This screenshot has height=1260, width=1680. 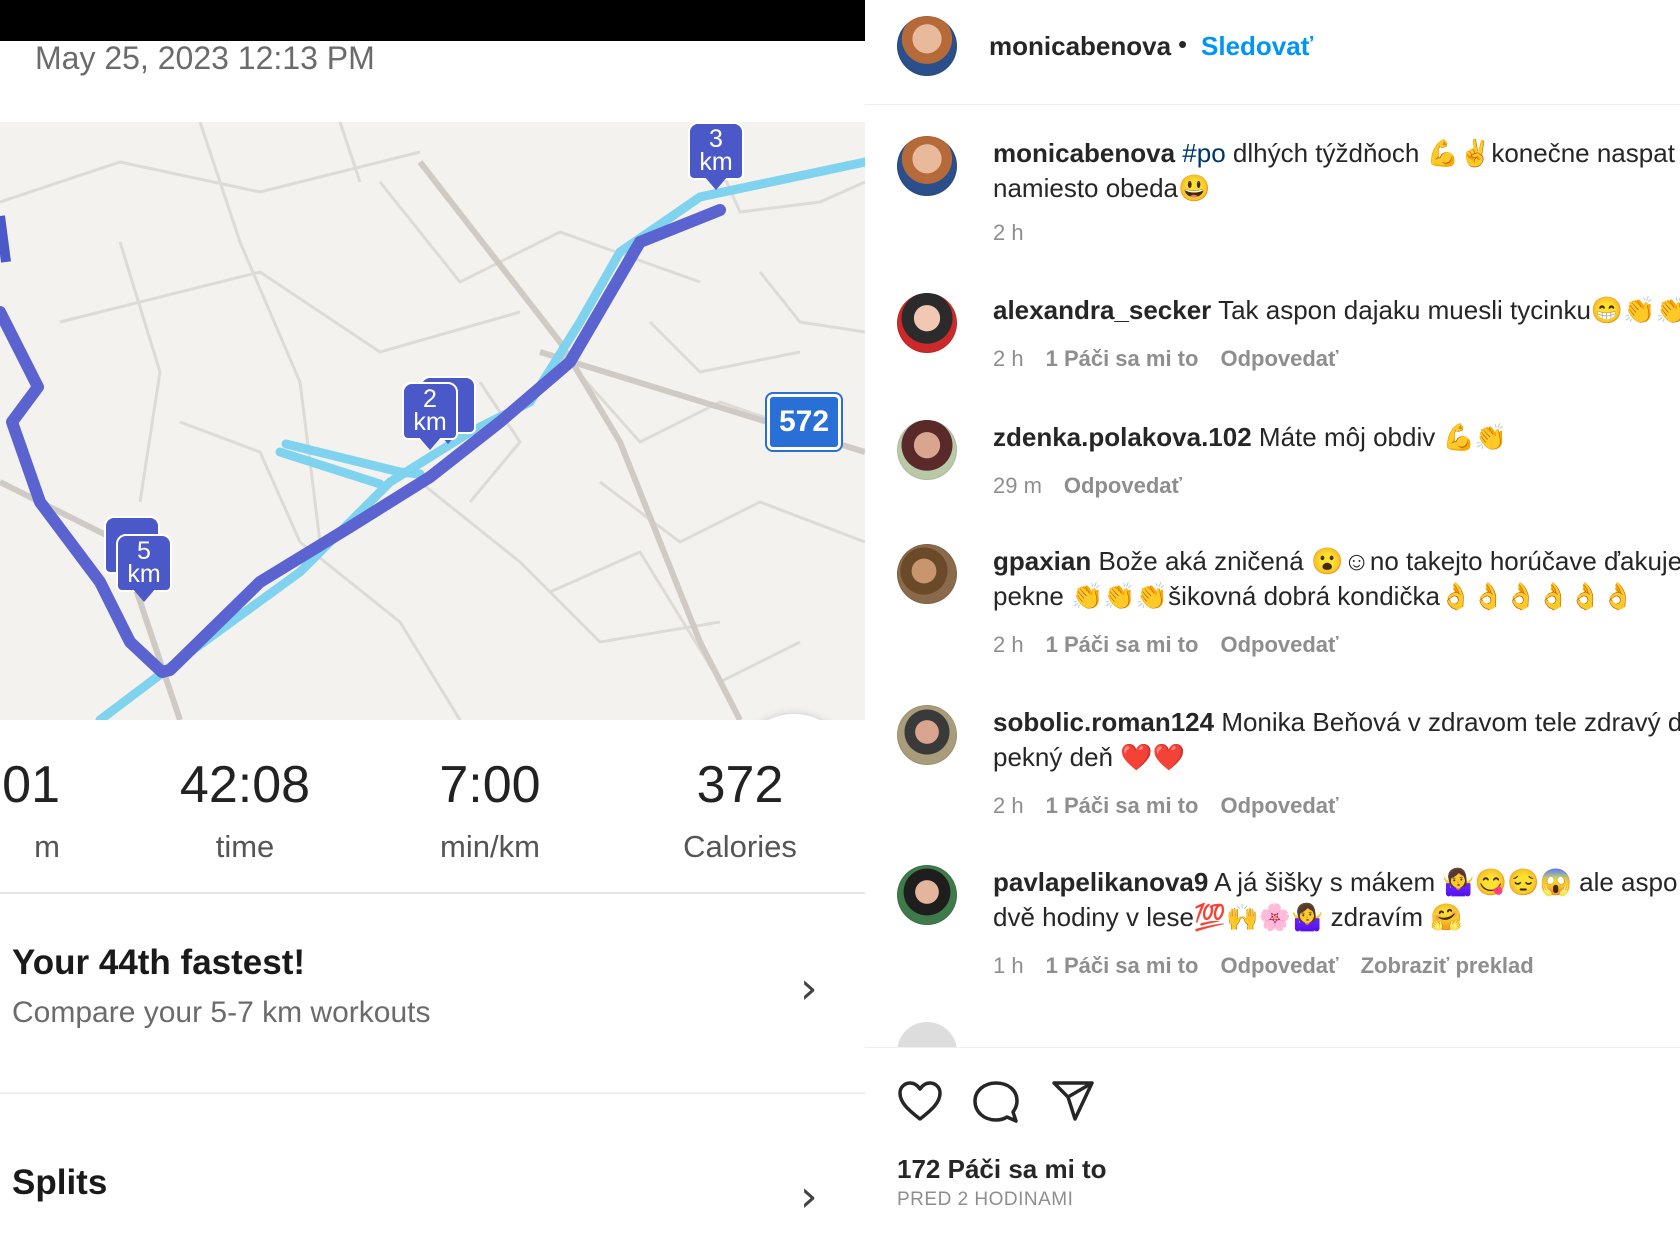 I want to click on comment-username: zdenka.polakova.102, so click(x=1122, y=437).